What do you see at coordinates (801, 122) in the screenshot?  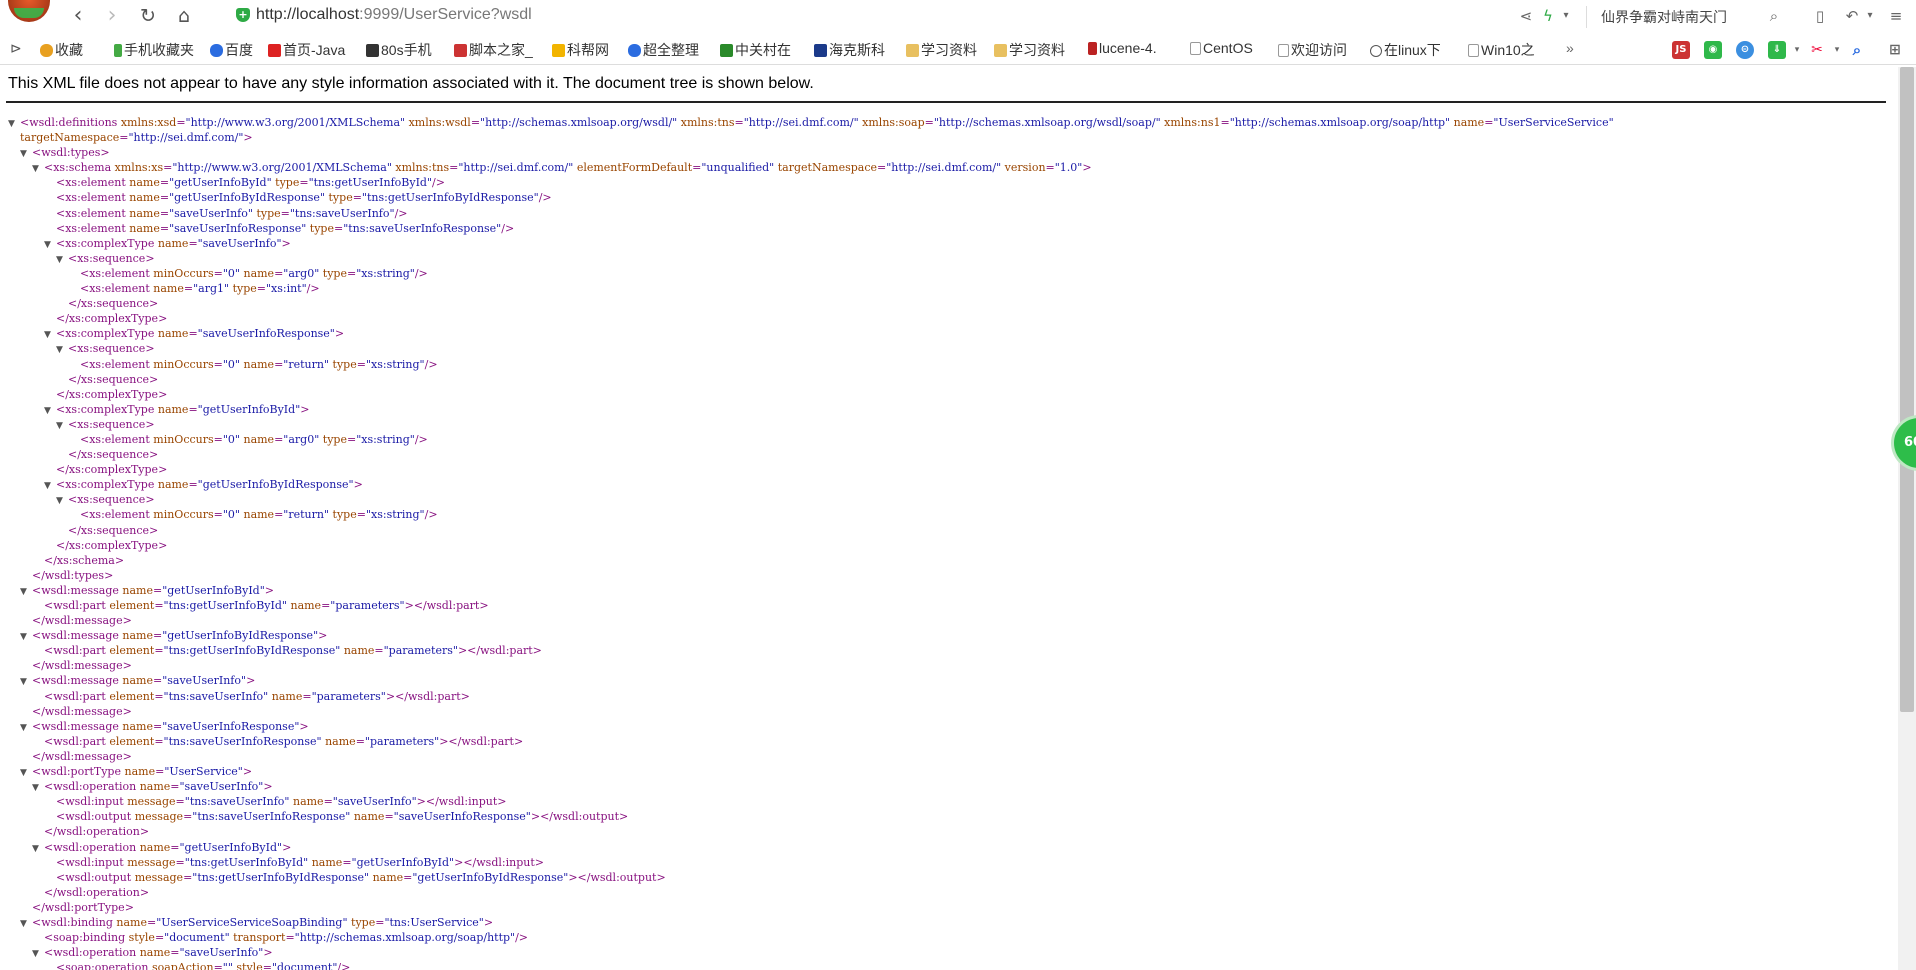 I see `xml-attr-value: "http://sei.dmf.com/"` at bounding box center [801, 122].